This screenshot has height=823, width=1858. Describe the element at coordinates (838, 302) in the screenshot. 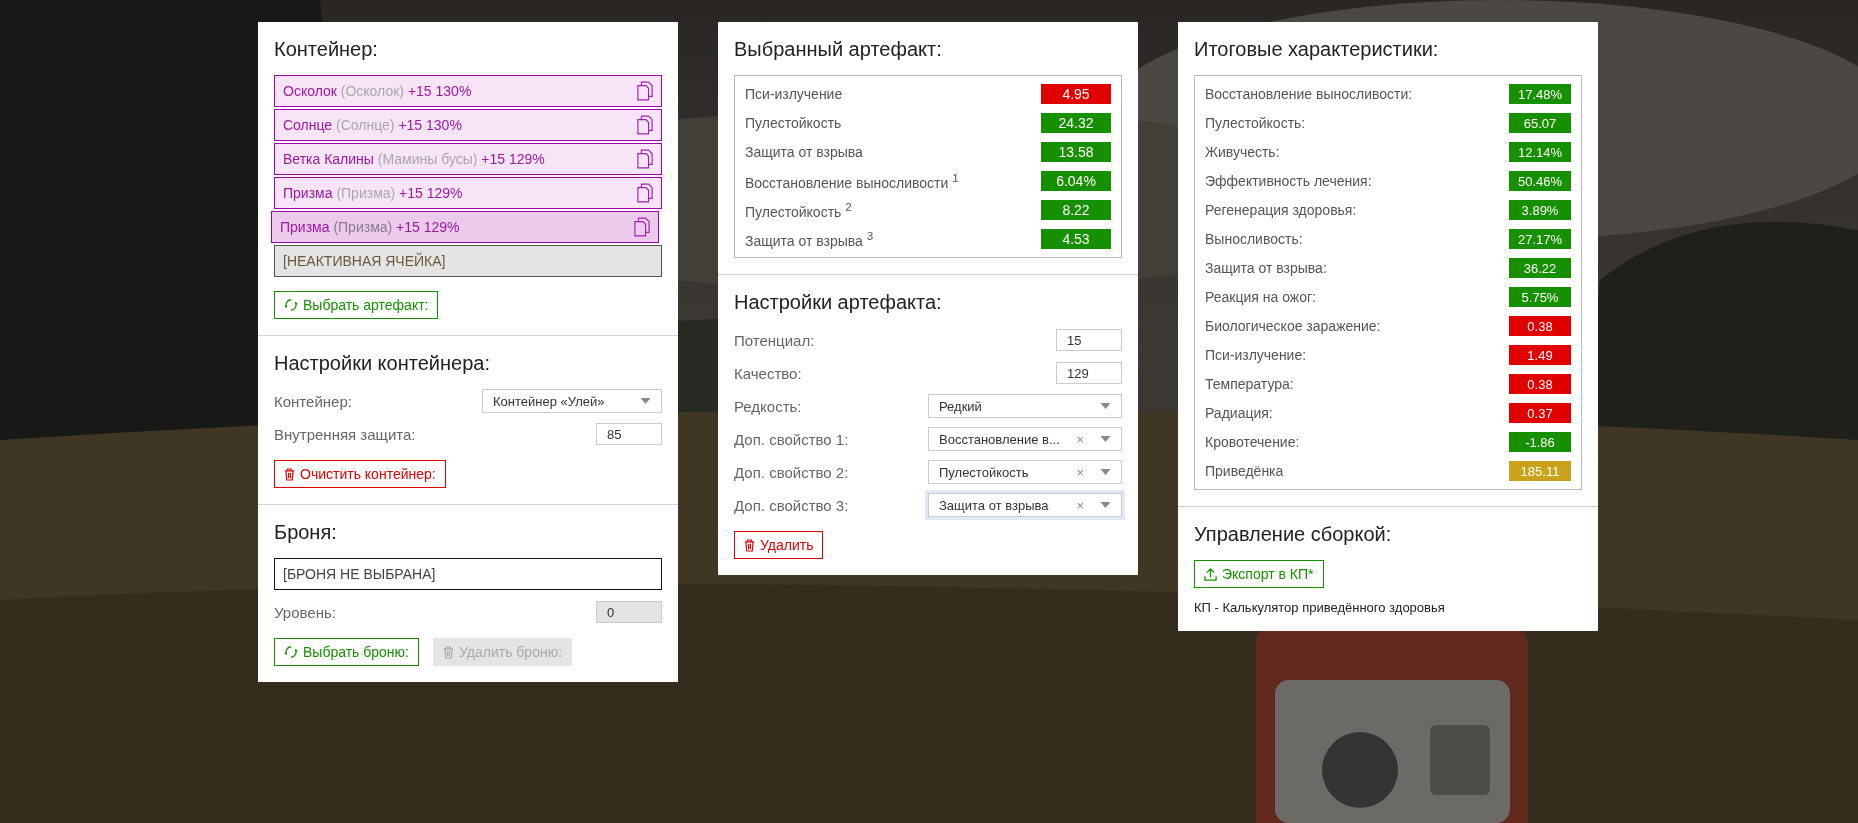

I see `section-title: Настройки артефакта:` at that location.